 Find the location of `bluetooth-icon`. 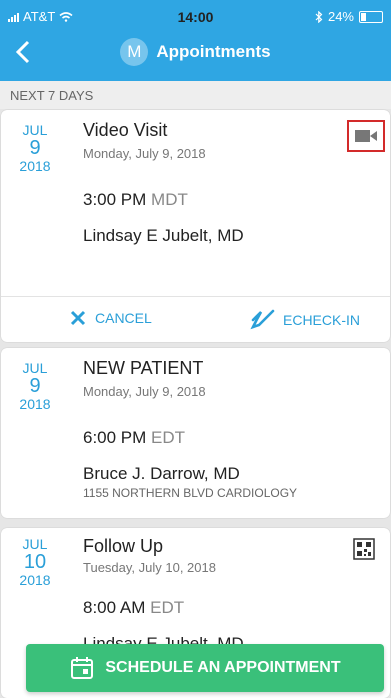

bluetooth-icon is located at coordinates (319, 16).